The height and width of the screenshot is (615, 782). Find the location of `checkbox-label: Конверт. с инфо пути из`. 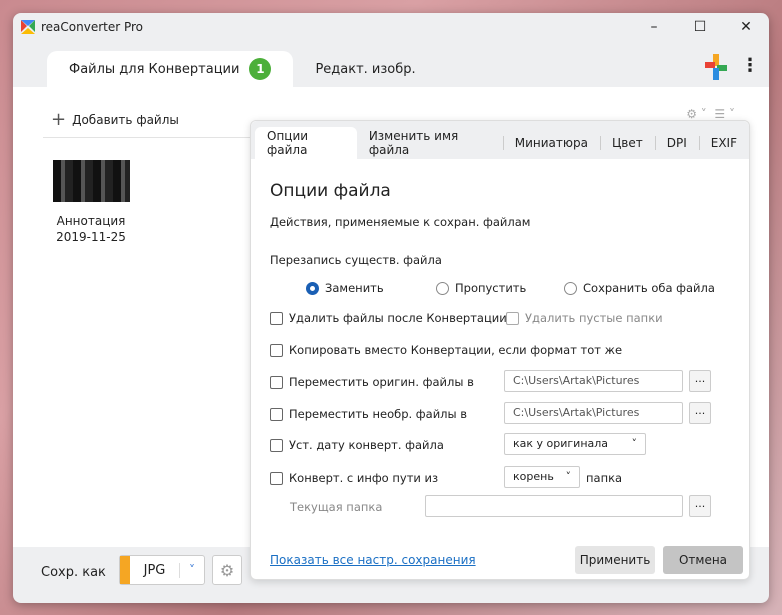

checkbox-label: Конверт. с инфо пути из is located at coordinates (364, 478).